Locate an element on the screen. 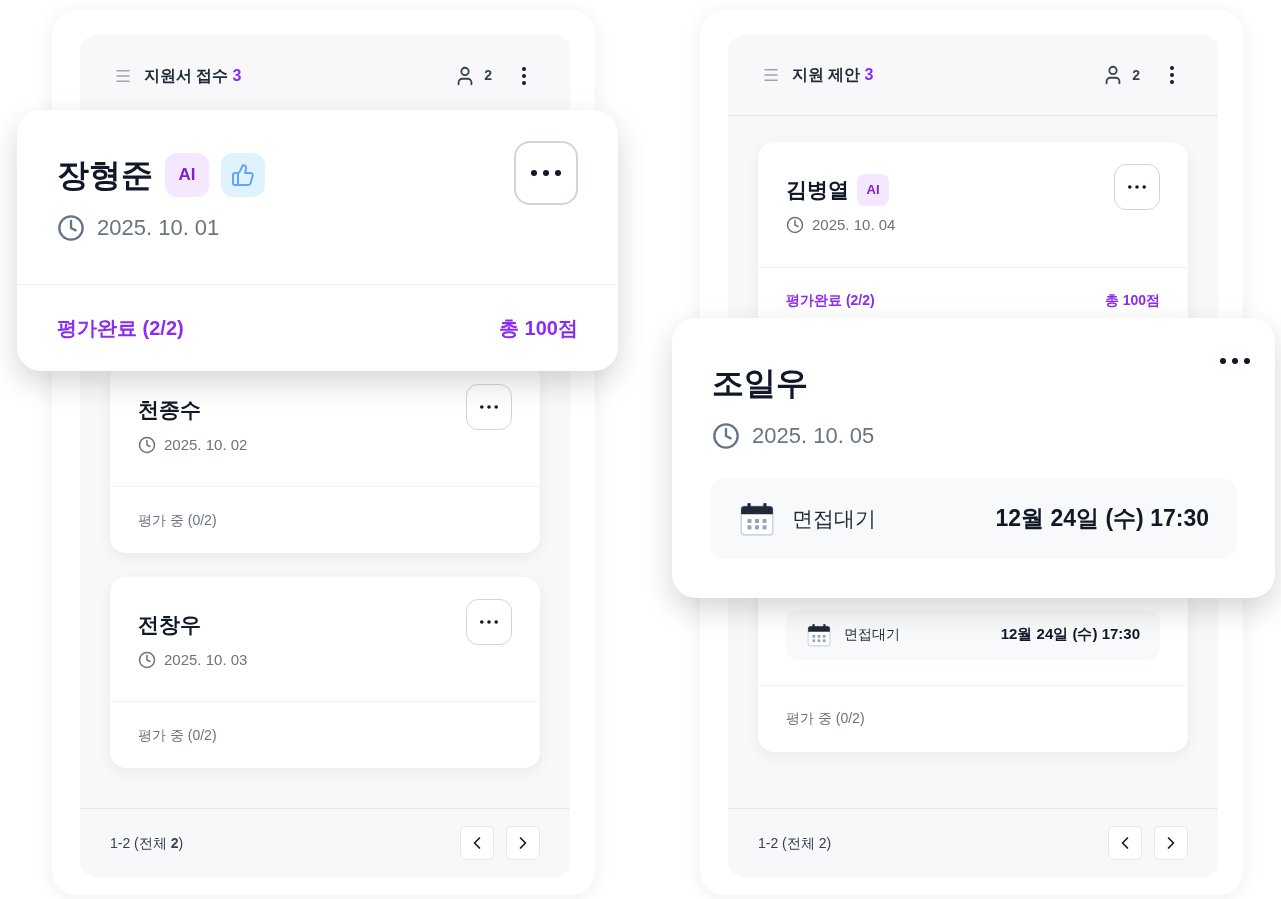 The height and width of the screenshot is (899, 1281). applicant-name: 김병열 is located at coordinates (817, 190).